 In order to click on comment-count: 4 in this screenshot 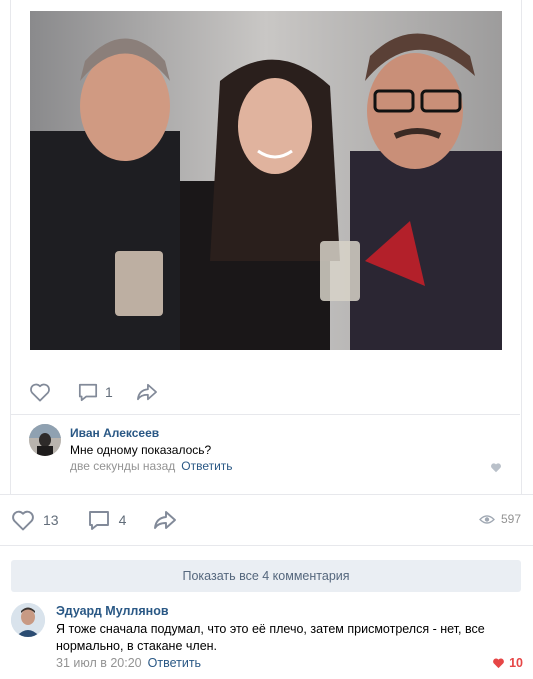, I will do `click(122, 520)`.